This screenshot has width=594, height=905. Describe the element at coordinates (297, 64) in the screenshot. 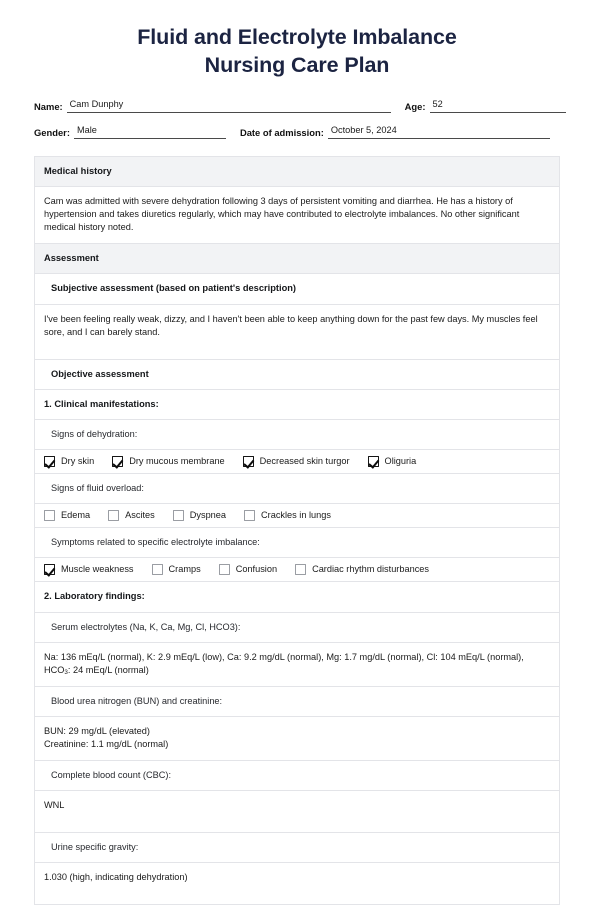

I see `title-line-2: Nursing Care Plan` at that location.